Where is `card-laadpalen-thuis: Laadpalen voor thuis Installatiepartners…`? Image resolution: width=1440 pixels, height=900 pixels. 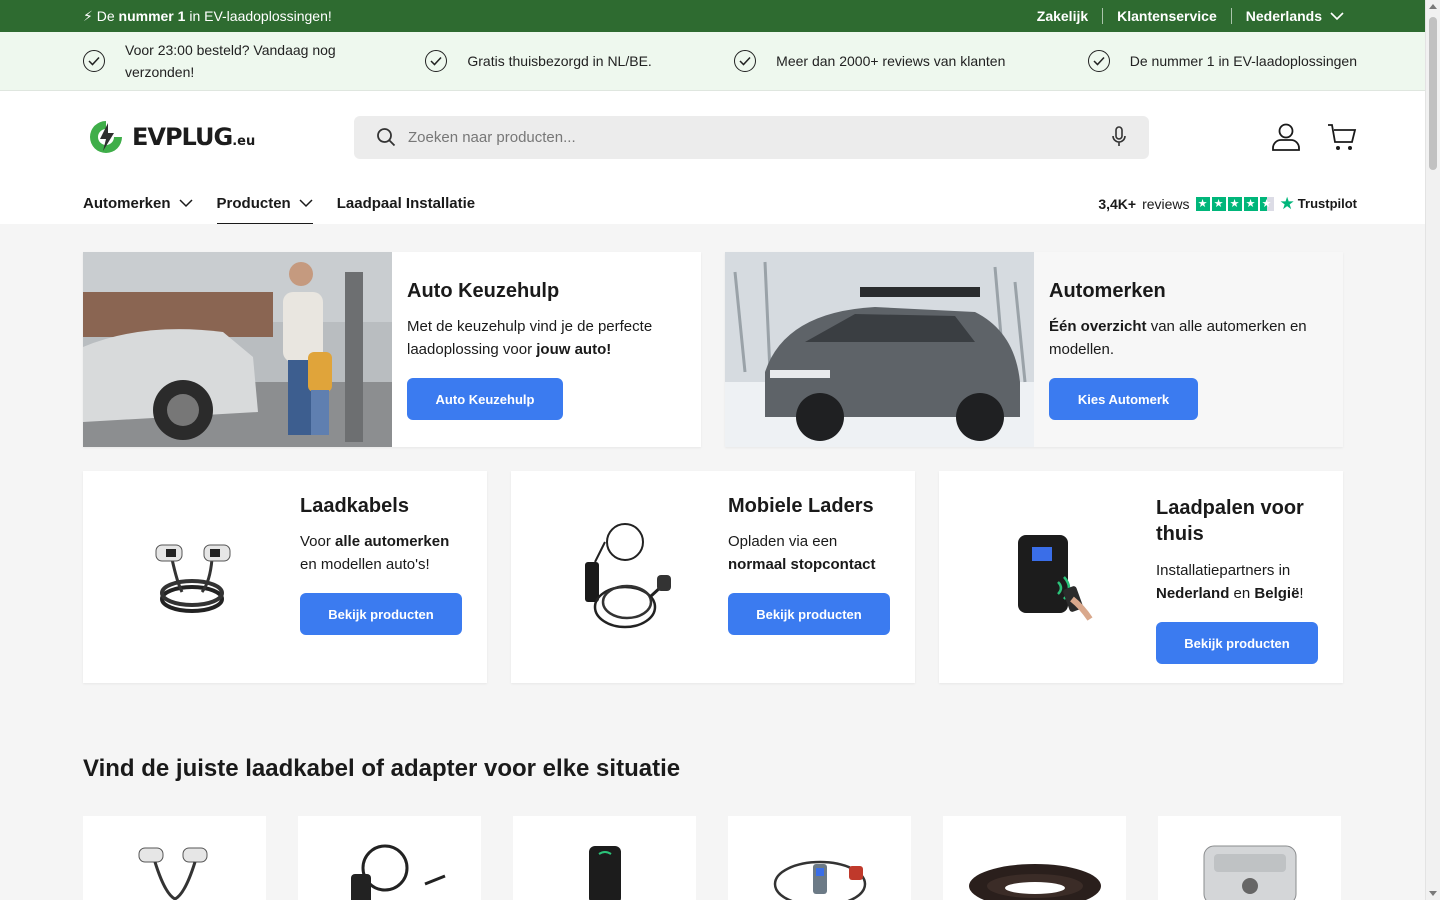 card-laadpalen-thuis: Laadpalen voor thuis Installatiepartners… is located at coordinates (1141, 577).